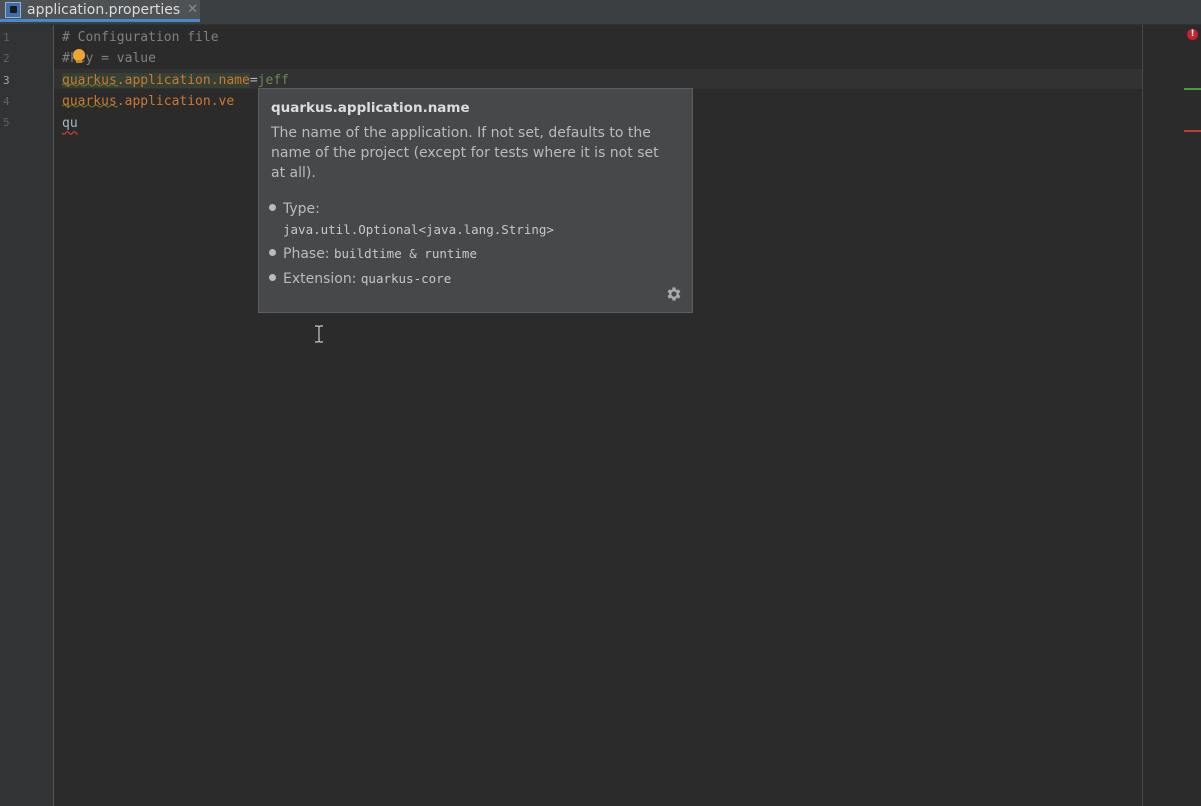  Describe the element at coordinates (273, 80) in the screenshot. I see `property-value: jeff` at that location.